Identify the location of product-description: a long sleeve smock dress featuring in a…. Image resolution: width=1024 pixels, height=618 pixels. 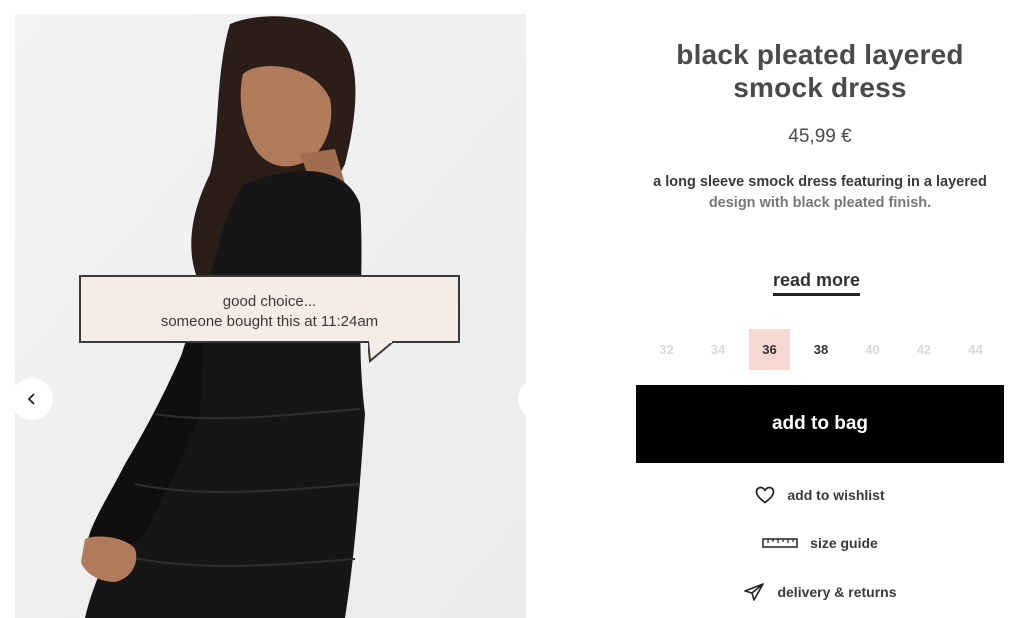
(820, 193).